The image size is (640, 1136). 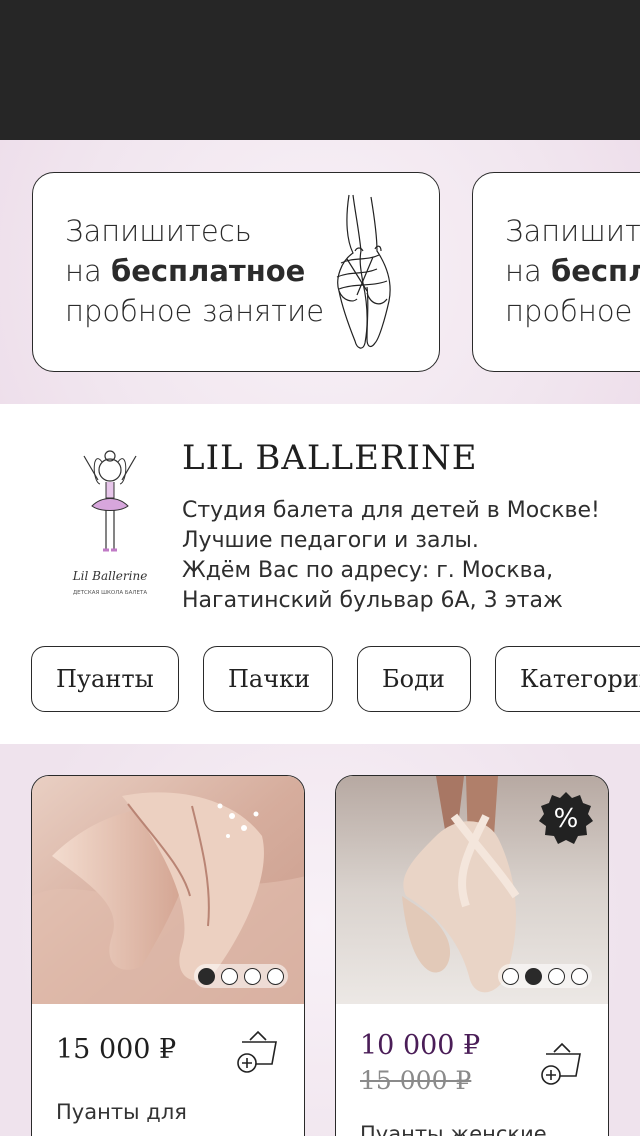 I want to click on product-name: Пуанты женские, so click(x=453, y=1129).